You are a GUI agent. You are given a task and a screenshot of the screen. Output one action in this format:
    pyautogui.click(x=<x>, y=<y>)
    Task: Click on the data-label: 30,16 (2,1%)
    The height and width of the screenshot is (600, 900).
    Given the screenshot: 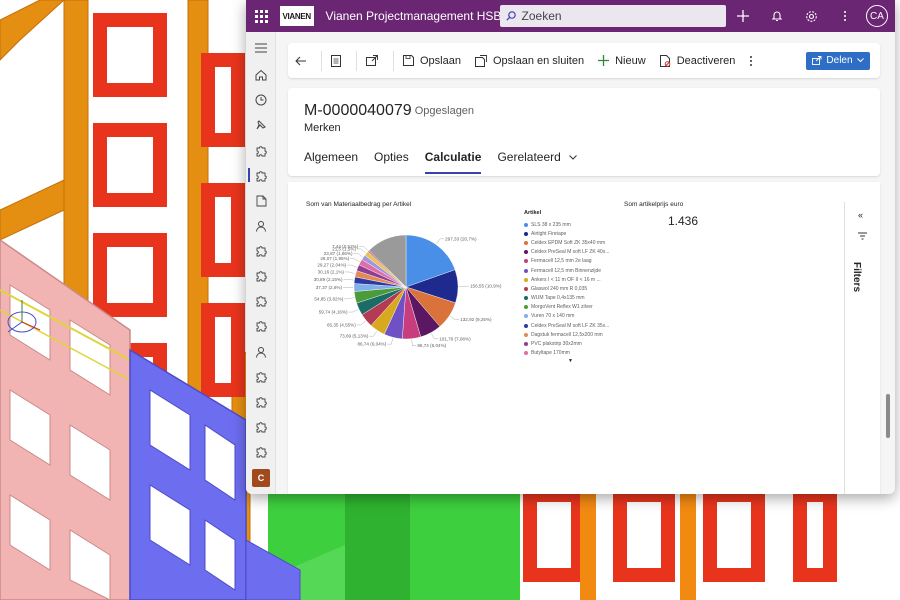 What is the action you would take?
    pyautogui.click(x=331, y=271)
    